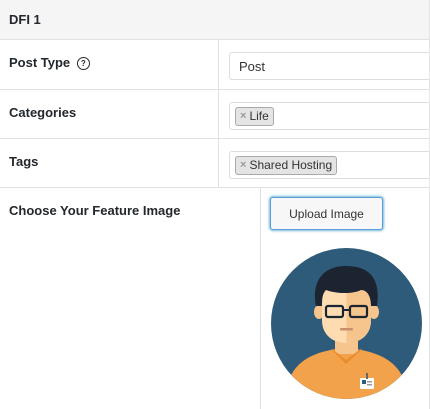 The height and width of the screenshot is (409, 430). Describe the element at coordinates (24, 161) in the screenshot. I see `tags-label: Tags` at that location.